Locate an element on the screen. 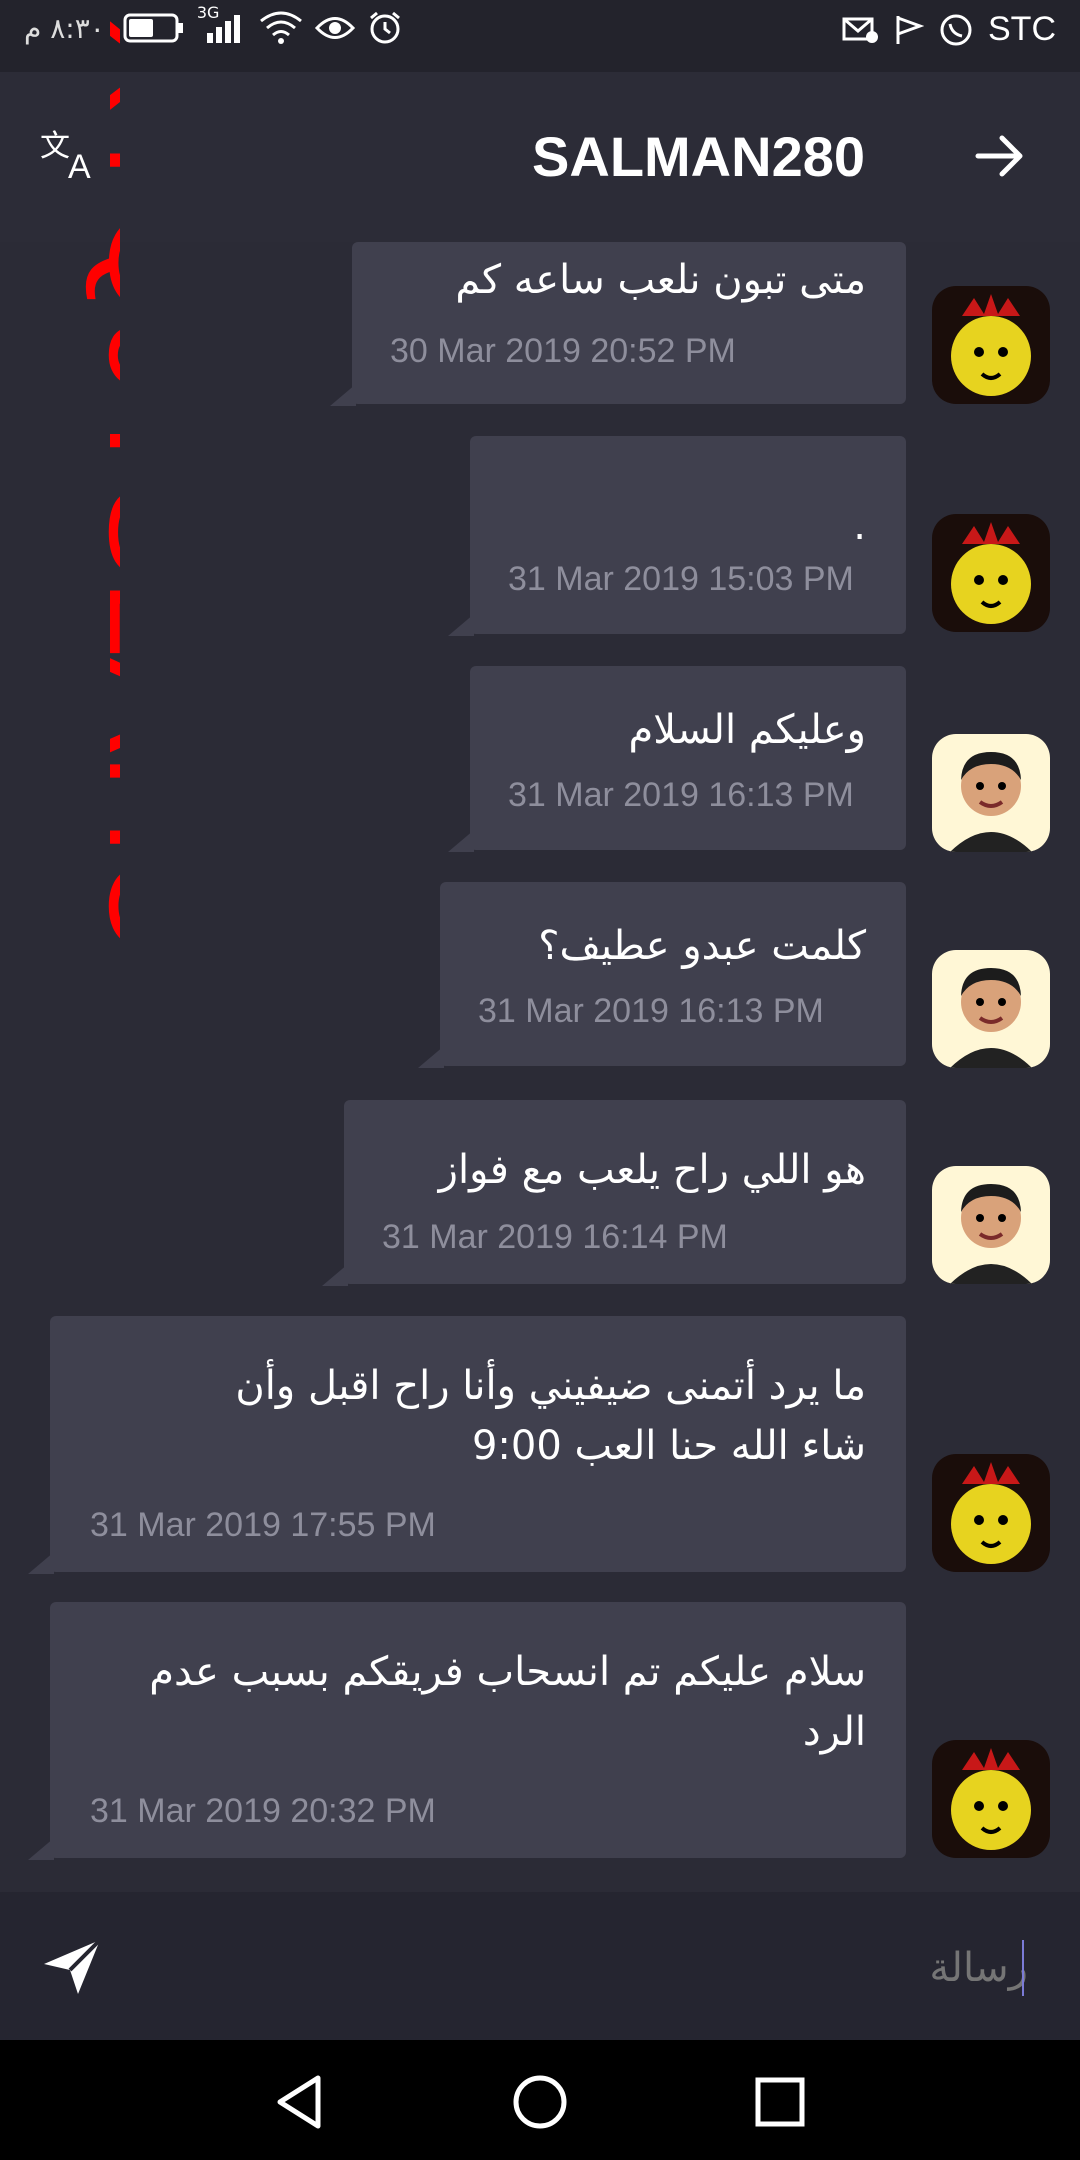  wifi-icon is located at coordinates (281, 28).